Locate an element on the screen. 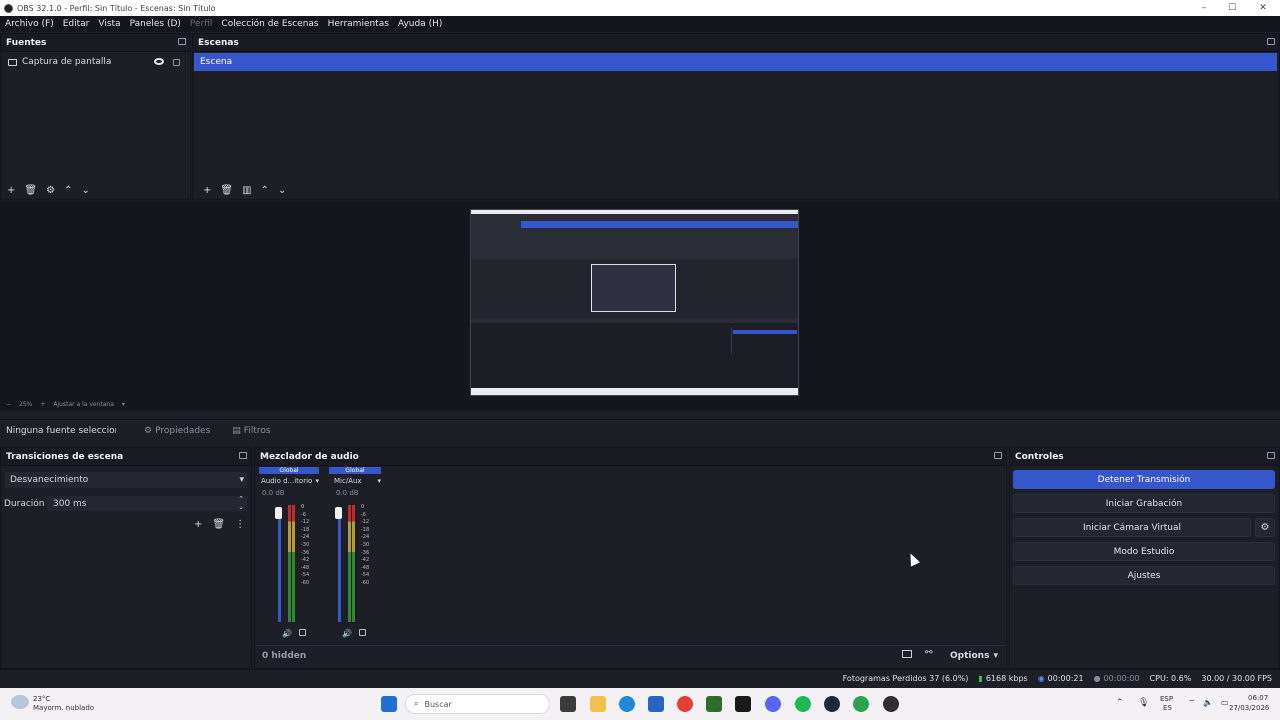 This screenshot has width=1280, height=720. more-icon: ⋮ is located at coordinates (240, 524).